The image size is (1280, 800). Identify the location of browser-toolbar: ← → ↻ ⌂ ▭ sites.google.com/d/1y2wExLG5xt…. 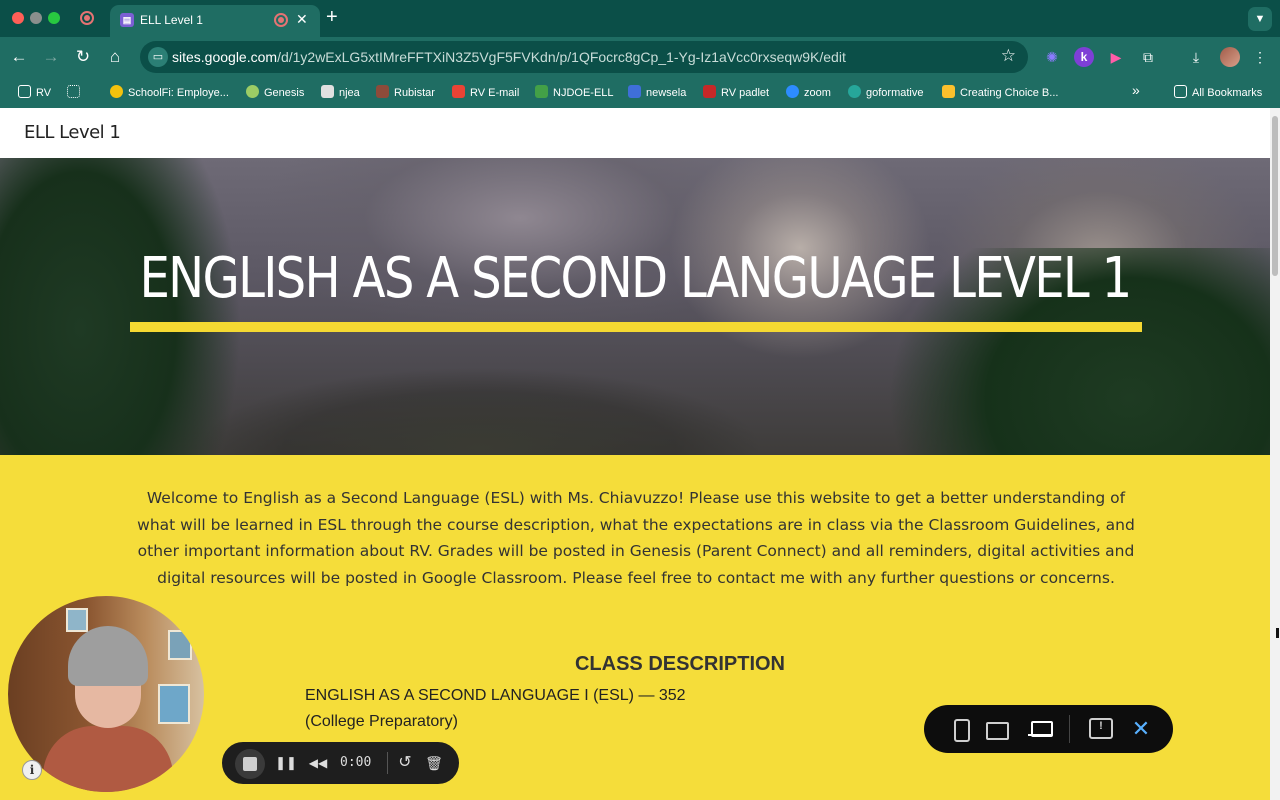
(640, 57).